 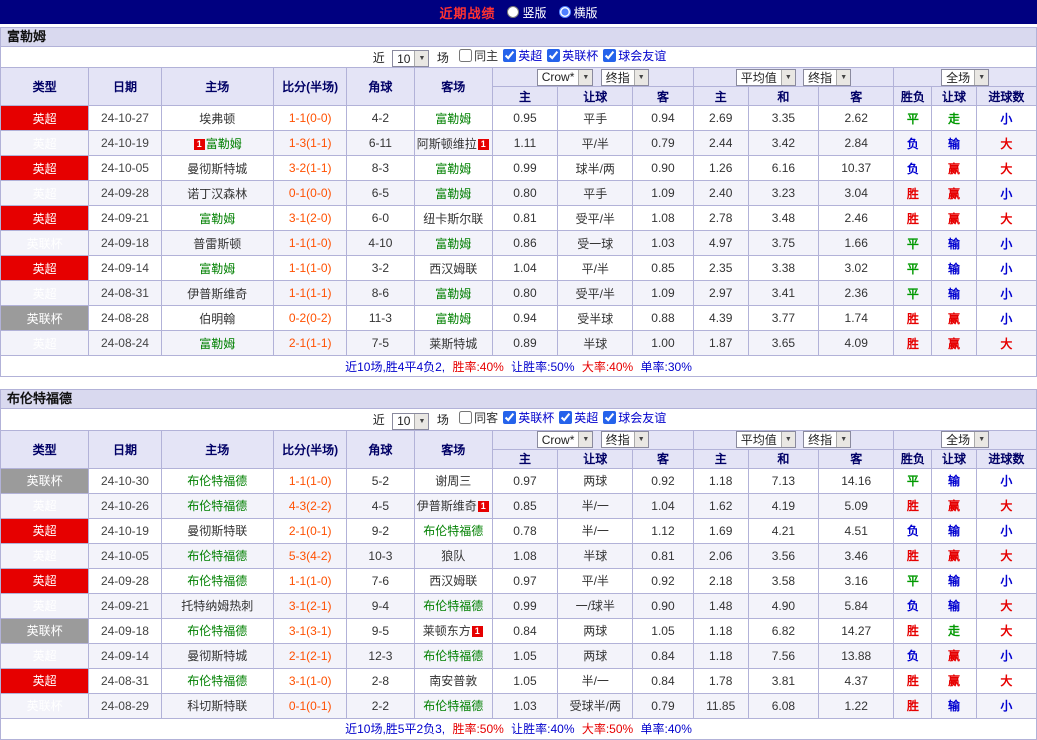 I want to click on horizontal-layout-radio, so click(x=564, y=12).